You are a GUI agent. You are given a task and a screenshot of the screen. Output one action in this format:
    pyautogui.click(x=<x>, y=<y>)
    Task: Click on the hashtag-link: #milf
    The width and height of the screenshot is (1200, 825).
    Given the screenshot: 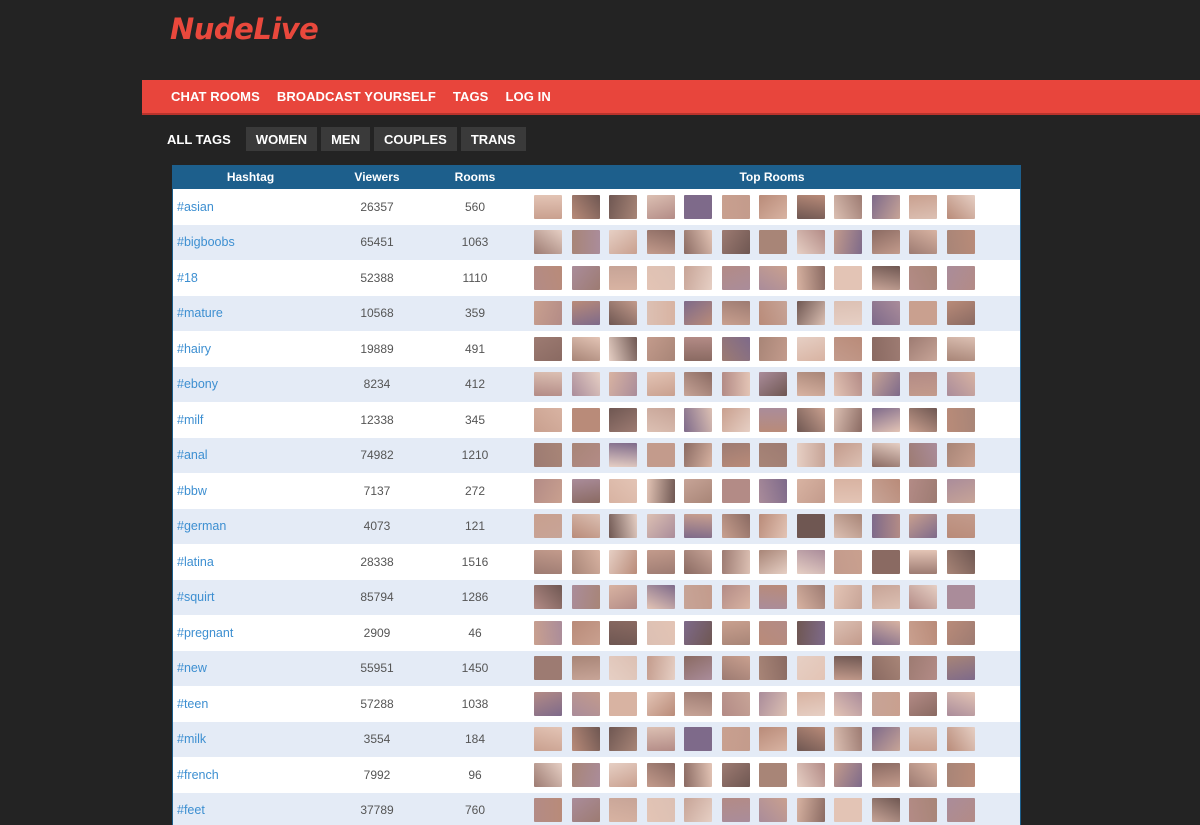 What is the action you would take?
    pyautogui.click(x=190, y=420)
    